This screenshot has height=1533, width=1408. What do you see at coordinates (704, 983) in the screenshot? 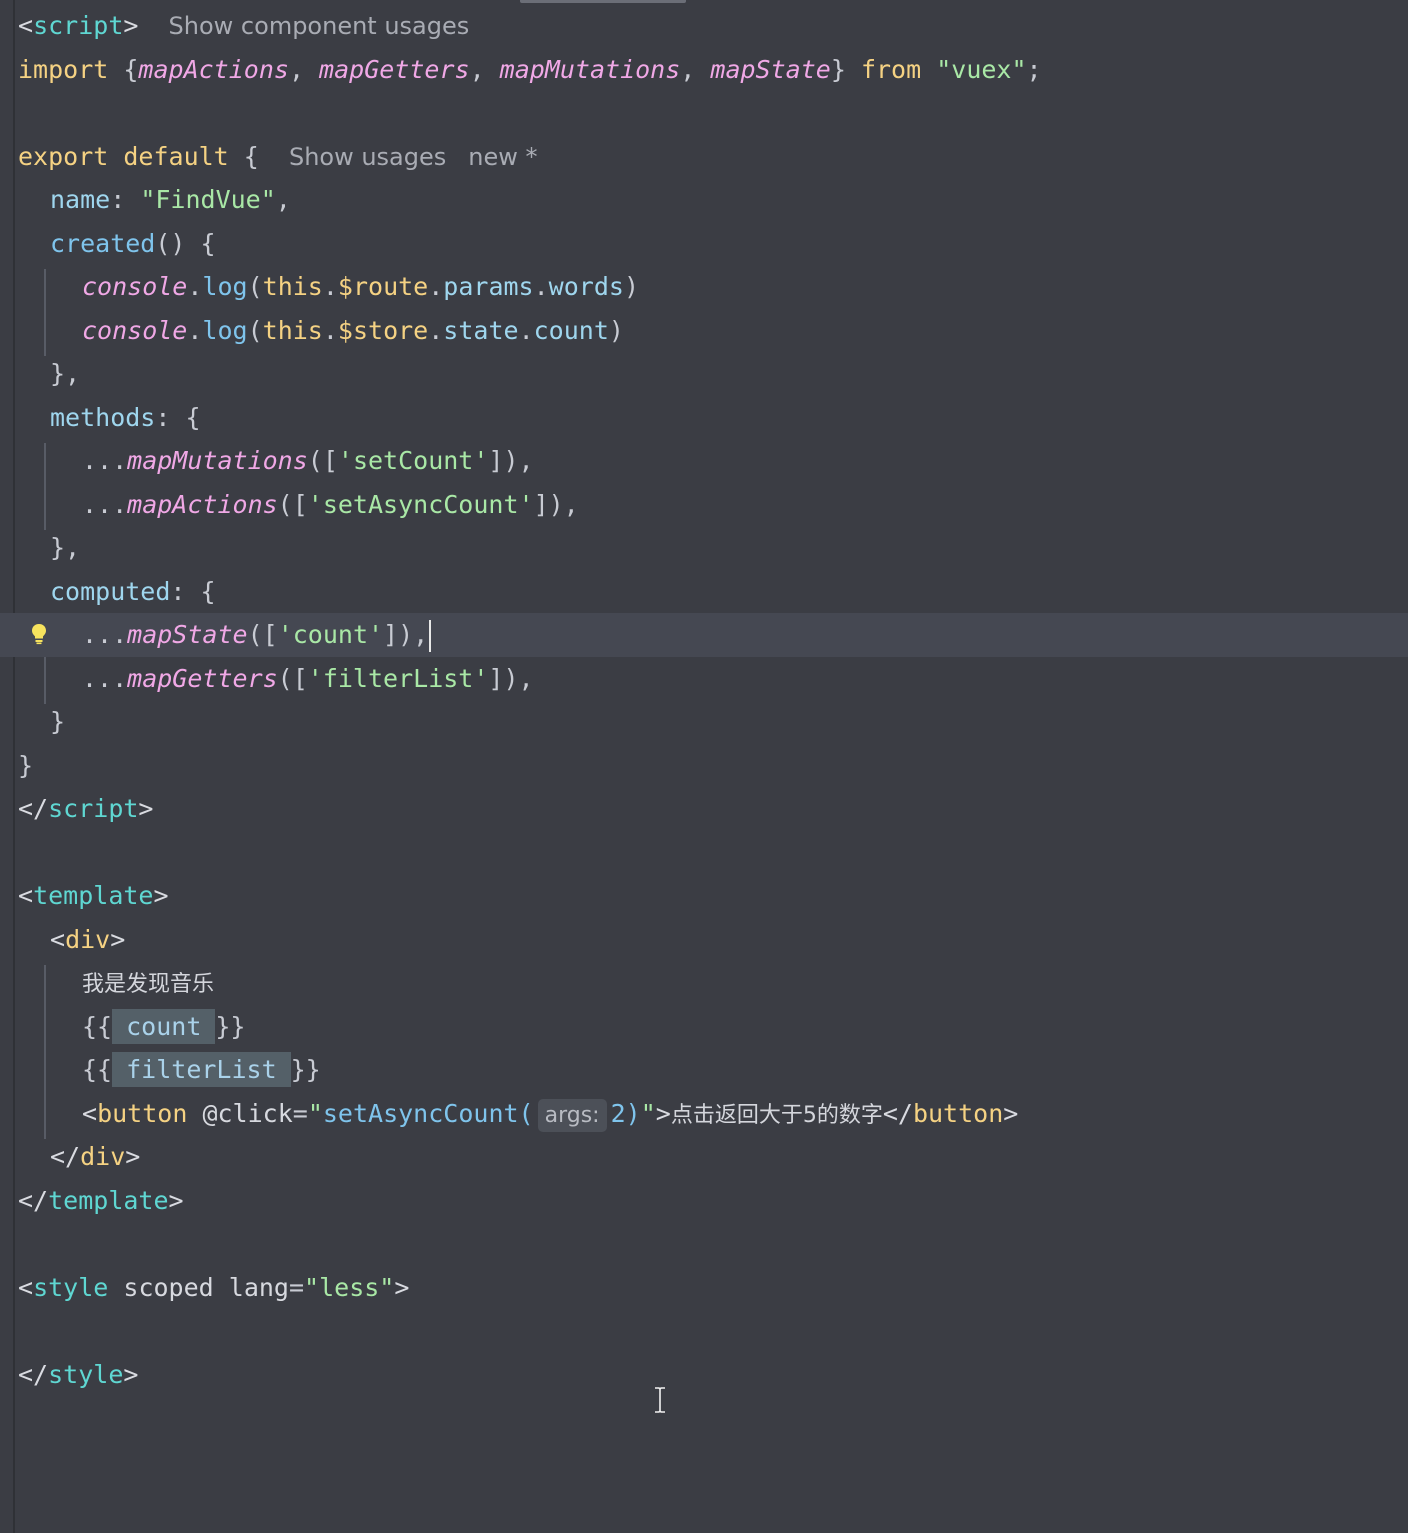
I see `code-line-23: 我是发现音乐` at bounding box center [704, 983].